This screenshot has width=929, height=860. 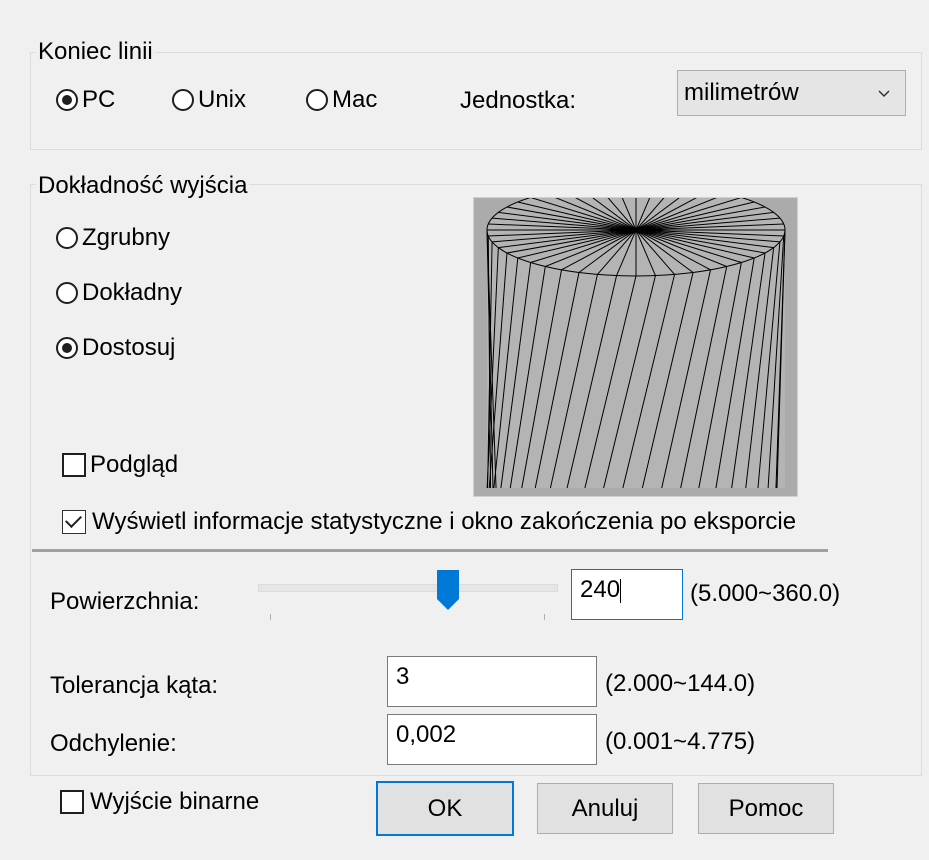 I want to click on slider-tick-min, so click(x=270, y=617).